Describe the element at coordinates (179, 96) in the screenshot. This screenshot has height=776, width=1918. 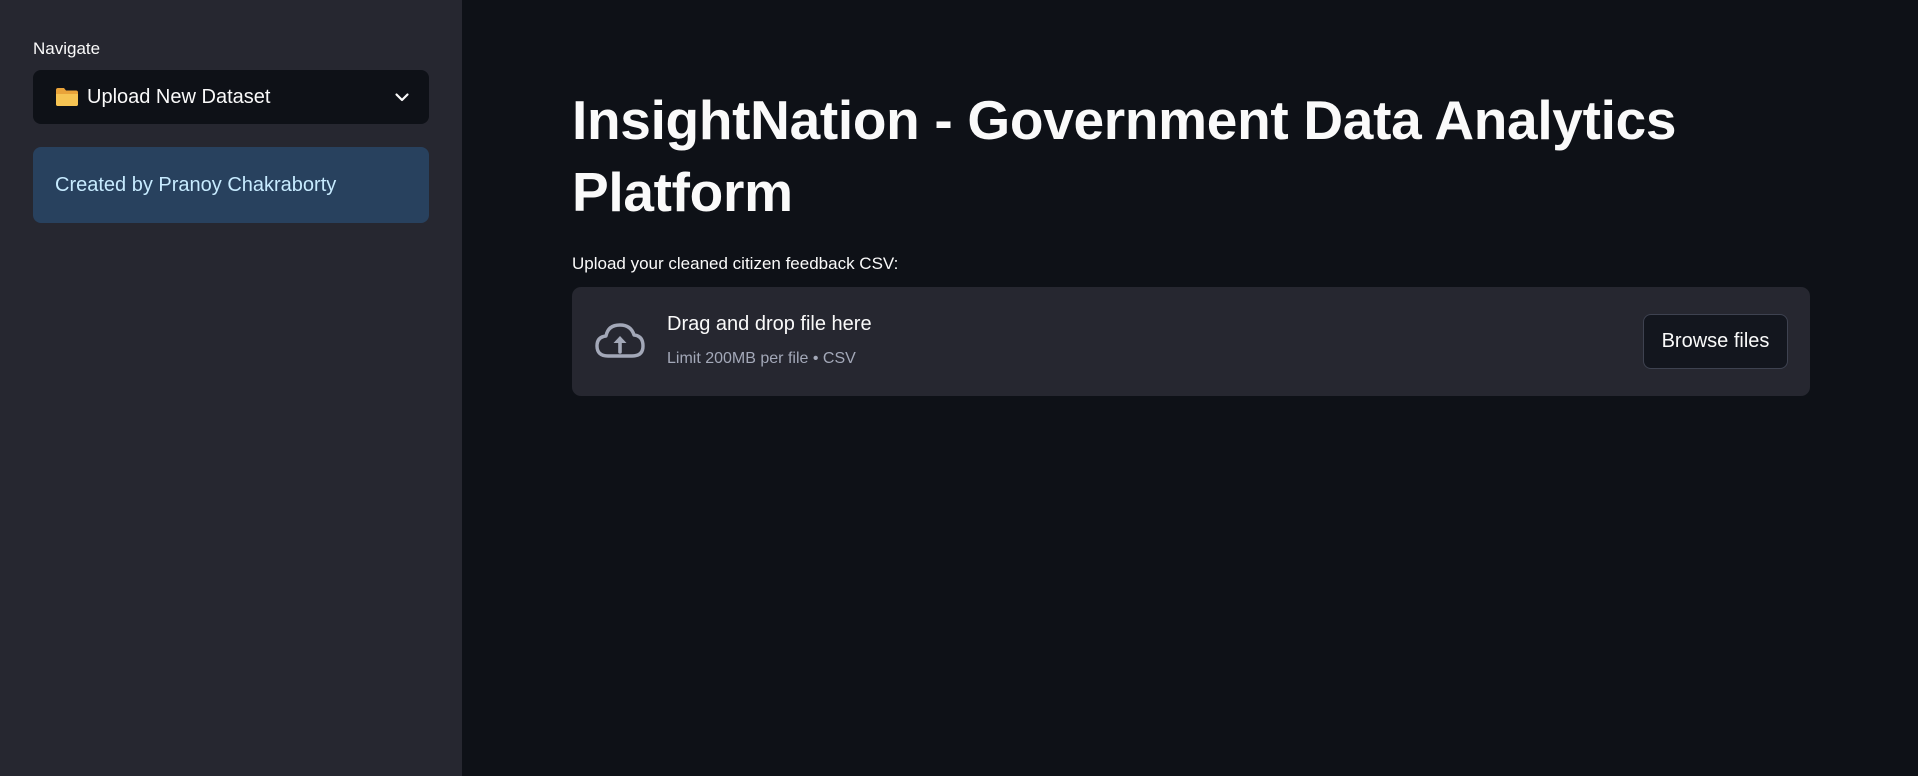
I see `navigate-select-value: Upload New Dataset` at that location.